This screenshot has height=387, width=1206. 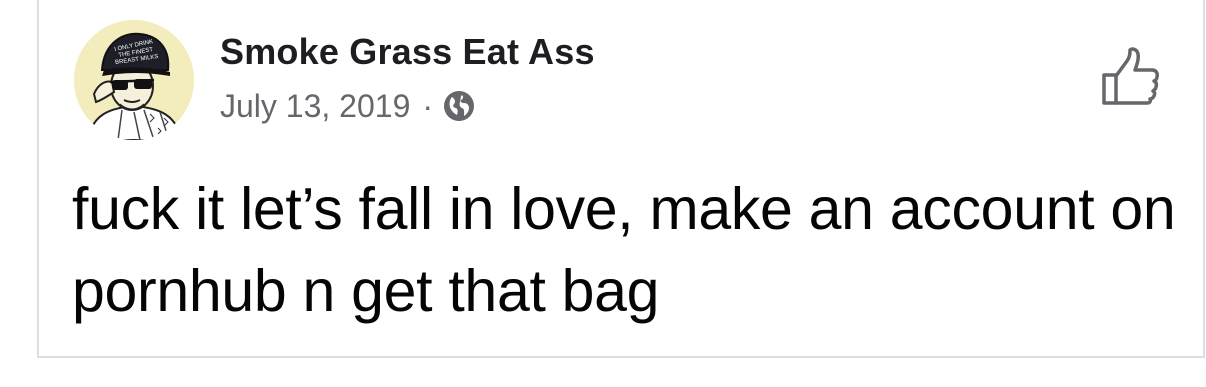 What do you see at coordinates (407, 52) in the screenshot?
I see `author-name: Smoke Grass Eat Ass` at bounding box center [407, 52].